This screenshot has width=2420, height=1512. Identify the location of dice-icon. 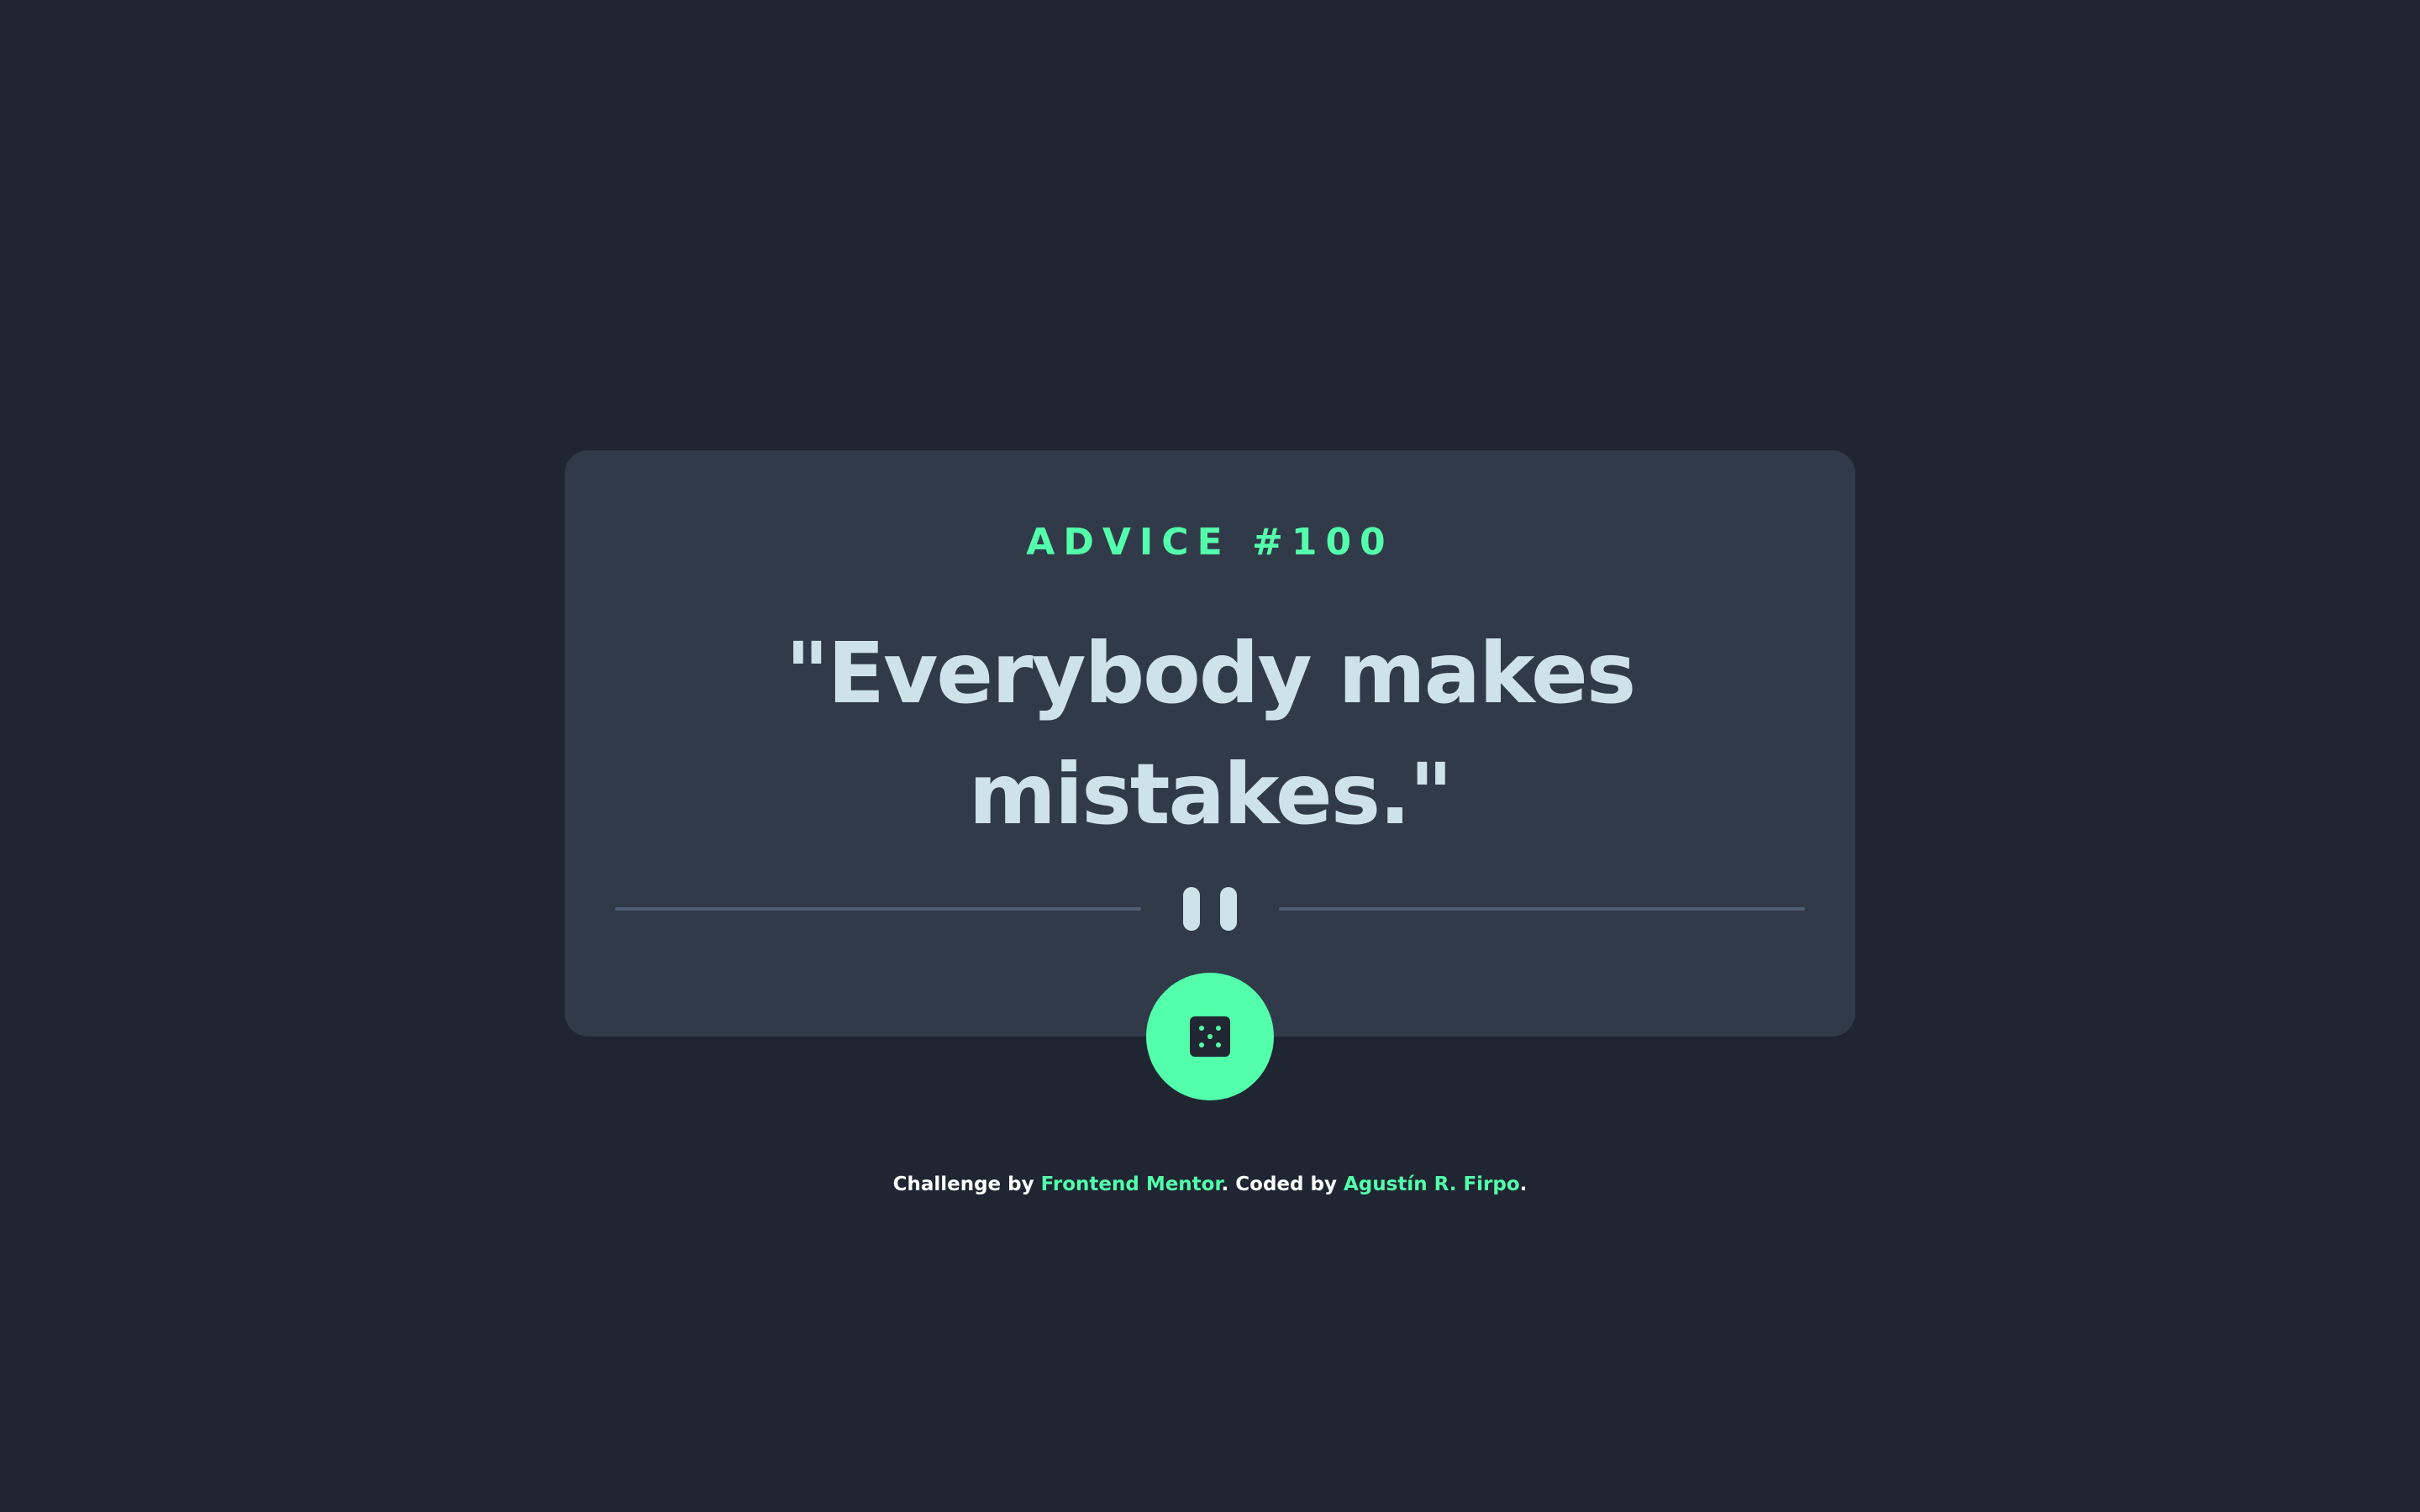
(1210, 1036).